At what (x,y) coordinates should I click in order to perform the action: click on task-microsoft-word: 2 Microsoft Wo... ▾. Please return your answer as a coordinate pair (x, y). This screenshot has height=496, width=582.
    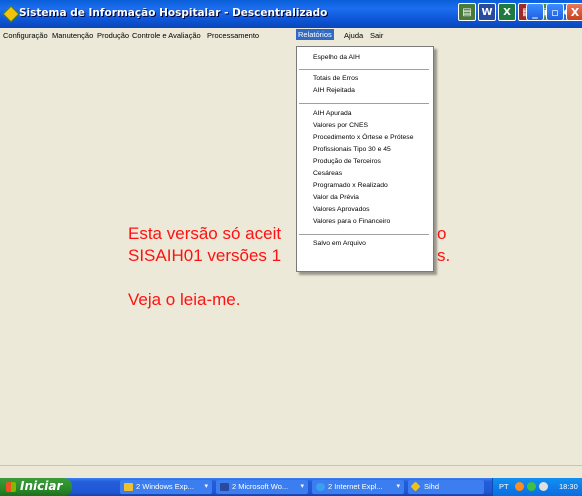
    Looking at the image, I should click on (262, 487).